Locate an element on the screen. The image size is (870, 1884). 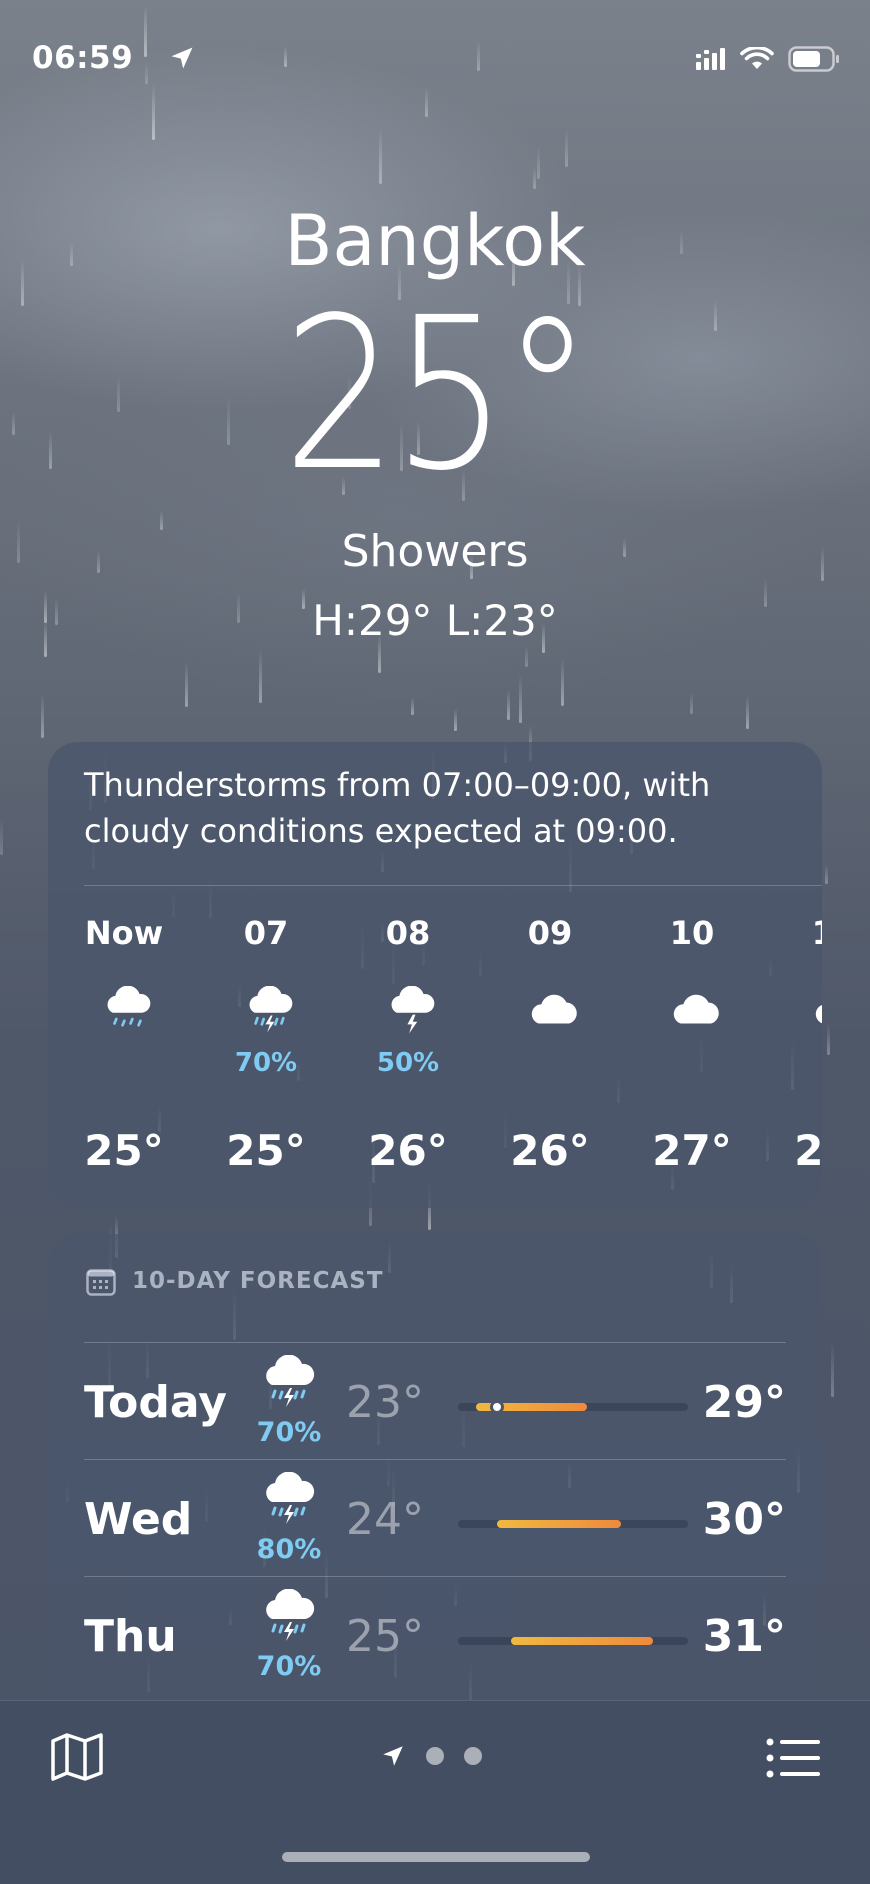
hour-label: 08 is located at coordinates (408, 933).